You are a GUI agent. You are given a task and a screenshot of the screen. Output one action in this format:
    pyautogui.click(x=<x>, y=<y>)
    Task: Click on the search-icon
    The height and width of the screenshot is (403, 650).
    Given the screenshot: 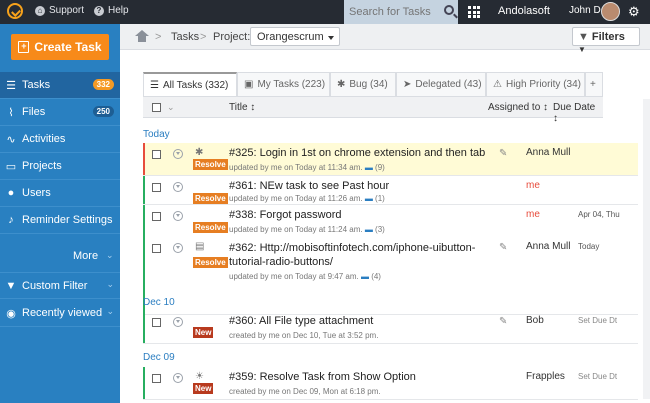 What is the action you would take?
    pyautogui.click(x=449, y=10)
    